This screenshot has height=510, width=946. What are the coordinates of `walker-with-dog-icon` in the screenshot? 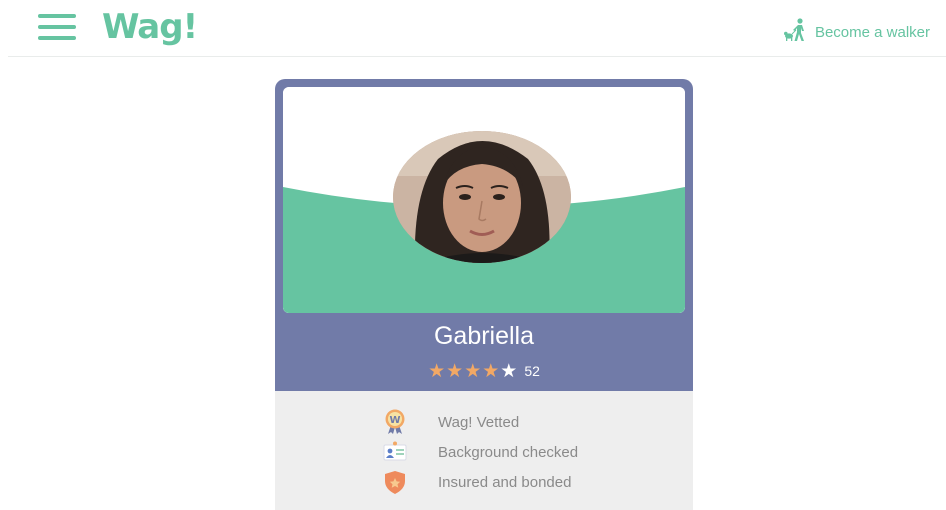 It's located at (796, 32).